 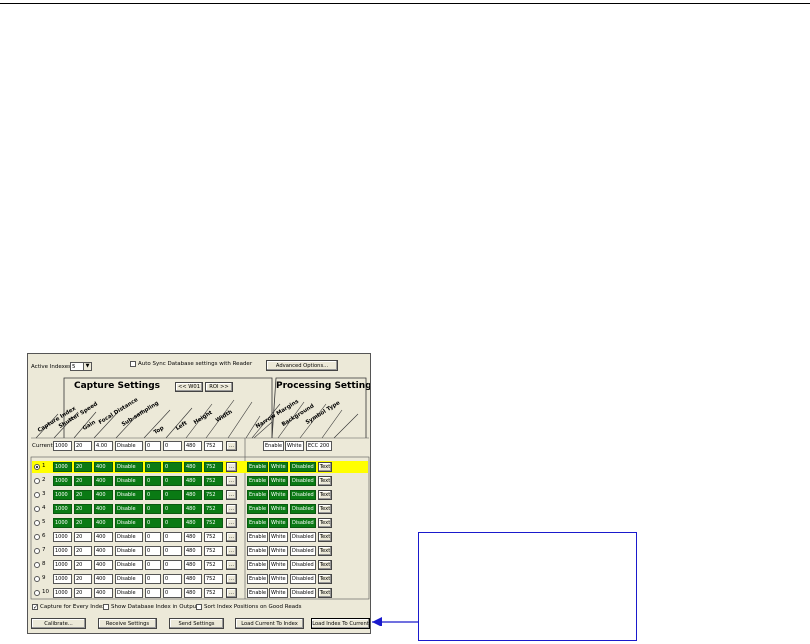 What do you see at coordinates (106, 607) in the screenshot?
I see `show-db-index-checkbox` at bounding box center [106, 607].